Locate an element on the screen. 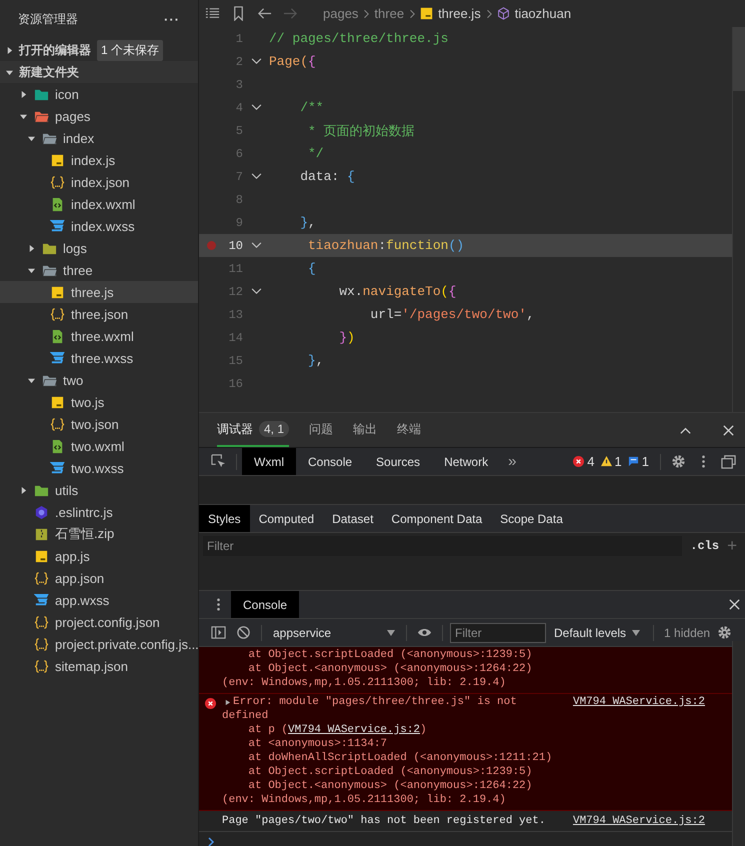  tree-item: index.wxml is located at coordinates (99, 204).